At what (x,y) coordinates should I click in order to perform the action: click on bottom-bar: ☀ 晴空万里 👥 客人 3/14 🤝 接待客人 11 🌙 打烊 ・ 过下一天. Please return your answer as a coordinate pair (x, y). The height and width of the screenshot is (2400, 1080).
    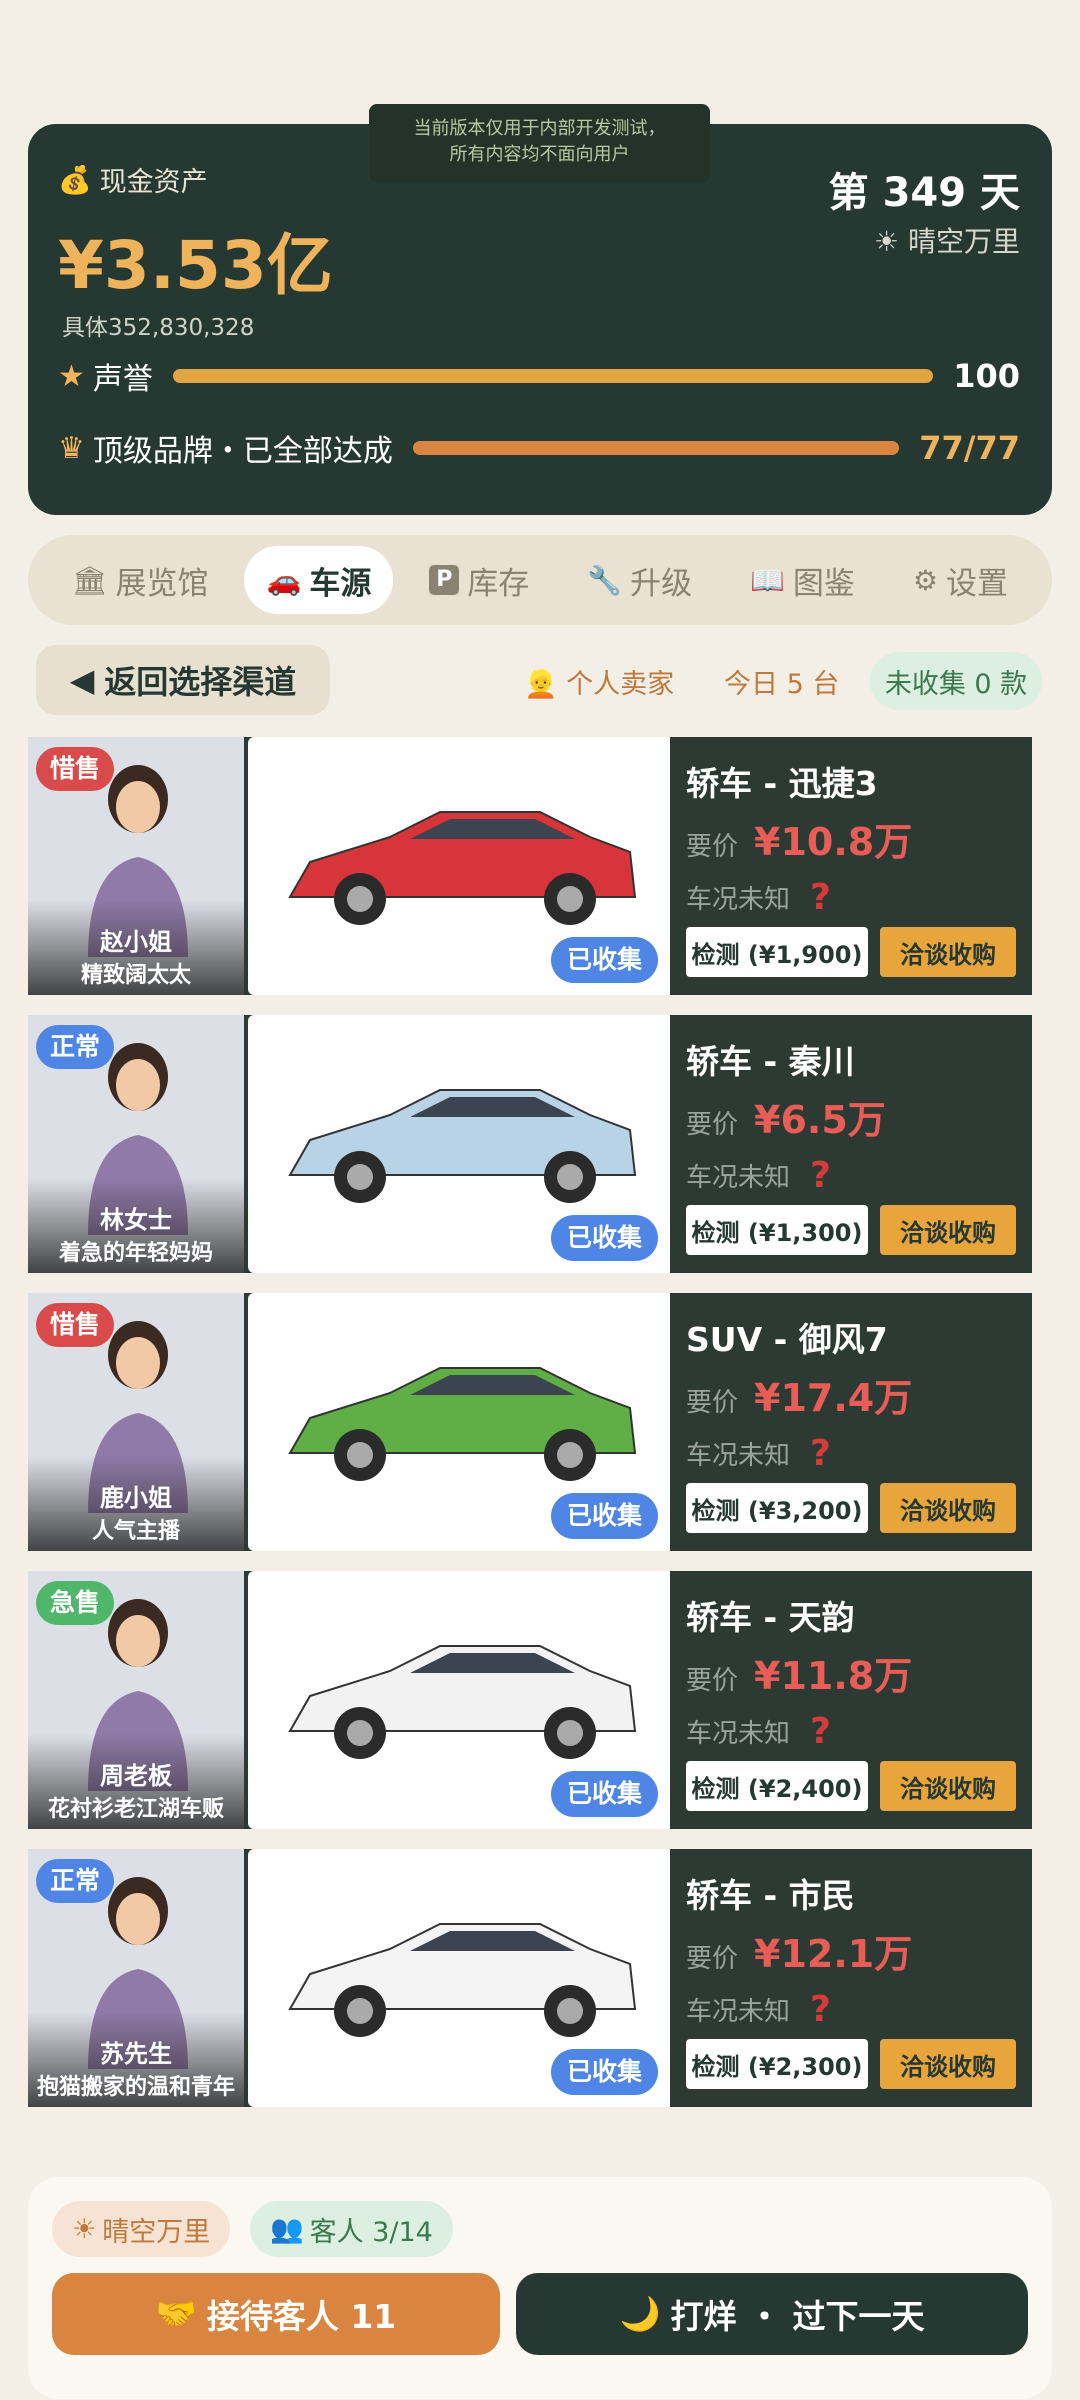
    Looking at the image, I should click on (540, 2288).